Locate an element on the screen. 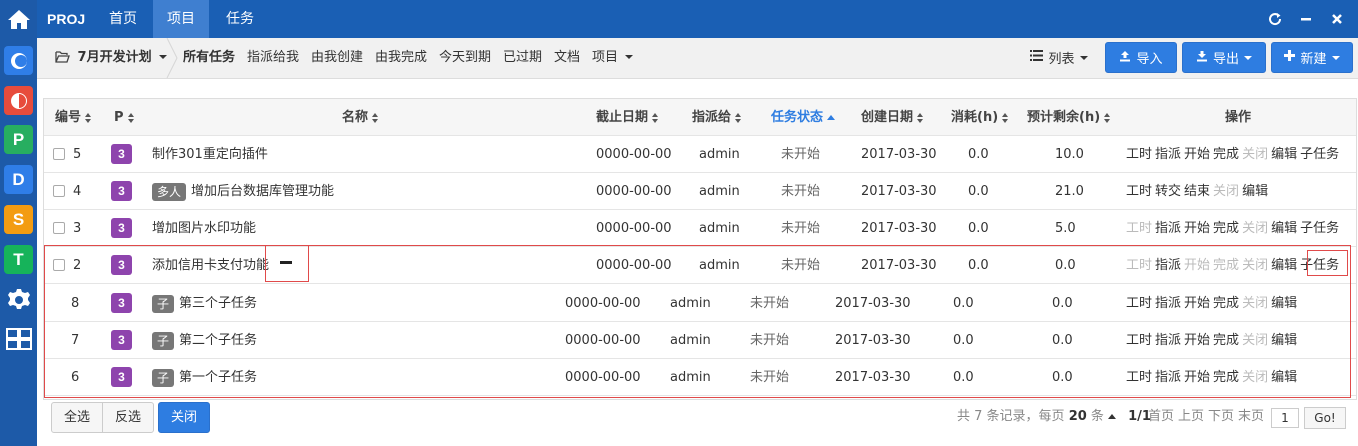 The width and height of the screenshot is (1358, 446). brand-logo: PROJ is located at coordinates (66, 19).